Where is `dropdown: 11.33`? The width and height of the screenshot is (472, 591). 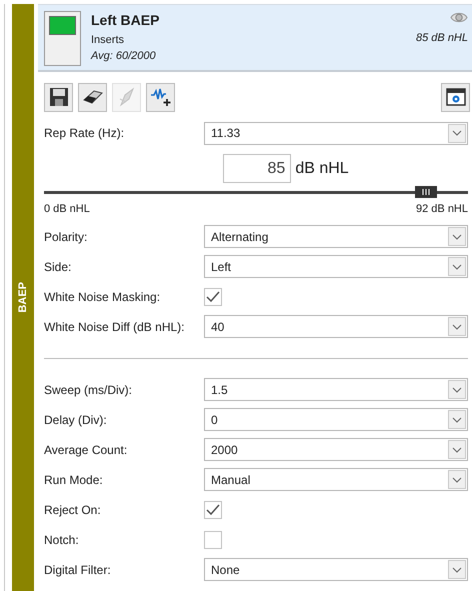 dropdown: 11.33 is located at coordinates (336, 133).